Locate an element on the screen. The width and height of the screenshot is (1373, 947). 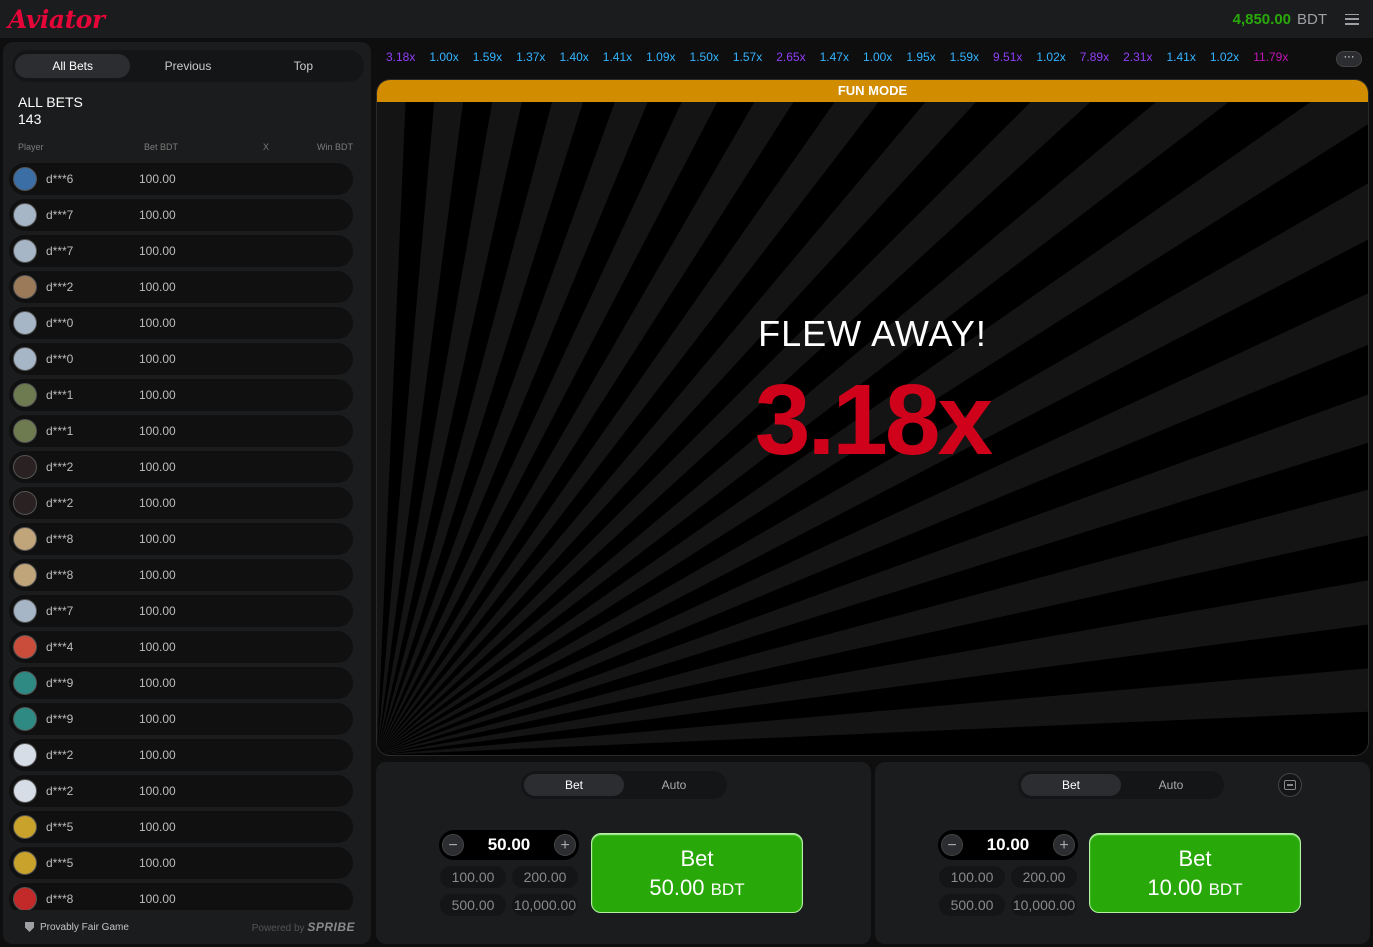
tab-all-bets: All Bets is located at coordinates (73, 66).